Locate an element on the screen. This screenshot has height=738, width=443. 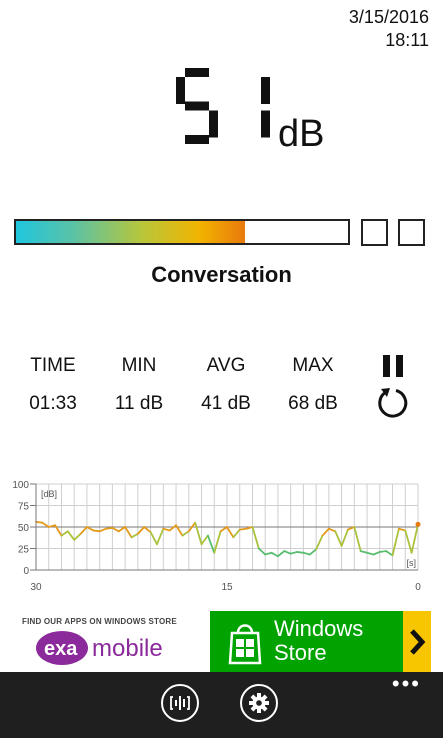
settings-gear-icon is located at coordinates (259, 703).